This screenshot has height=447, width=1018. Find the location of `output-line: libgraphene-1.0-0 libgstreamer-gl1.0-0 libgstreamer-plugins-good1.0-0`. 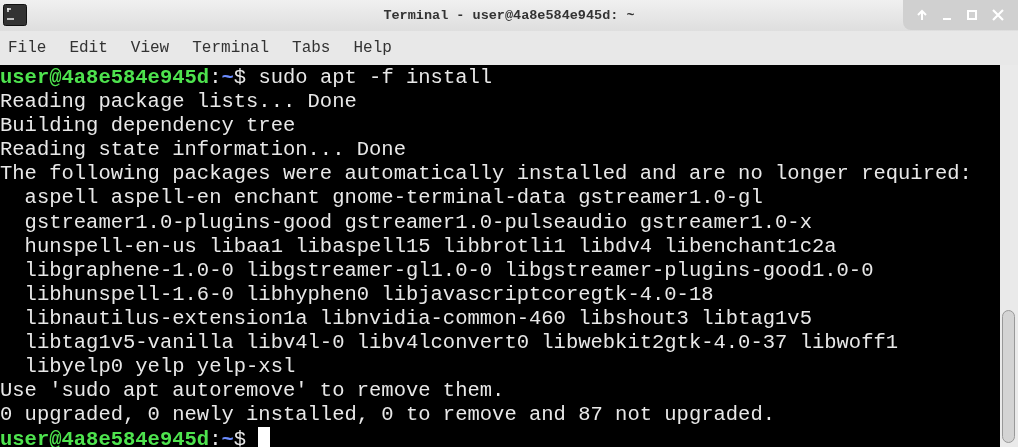

output-line: libgraphene-1.0-0 libgstreamer-gl1.0-0 libgstreamer-plugins-good1.0-0 is located at coordinates (448, 270).